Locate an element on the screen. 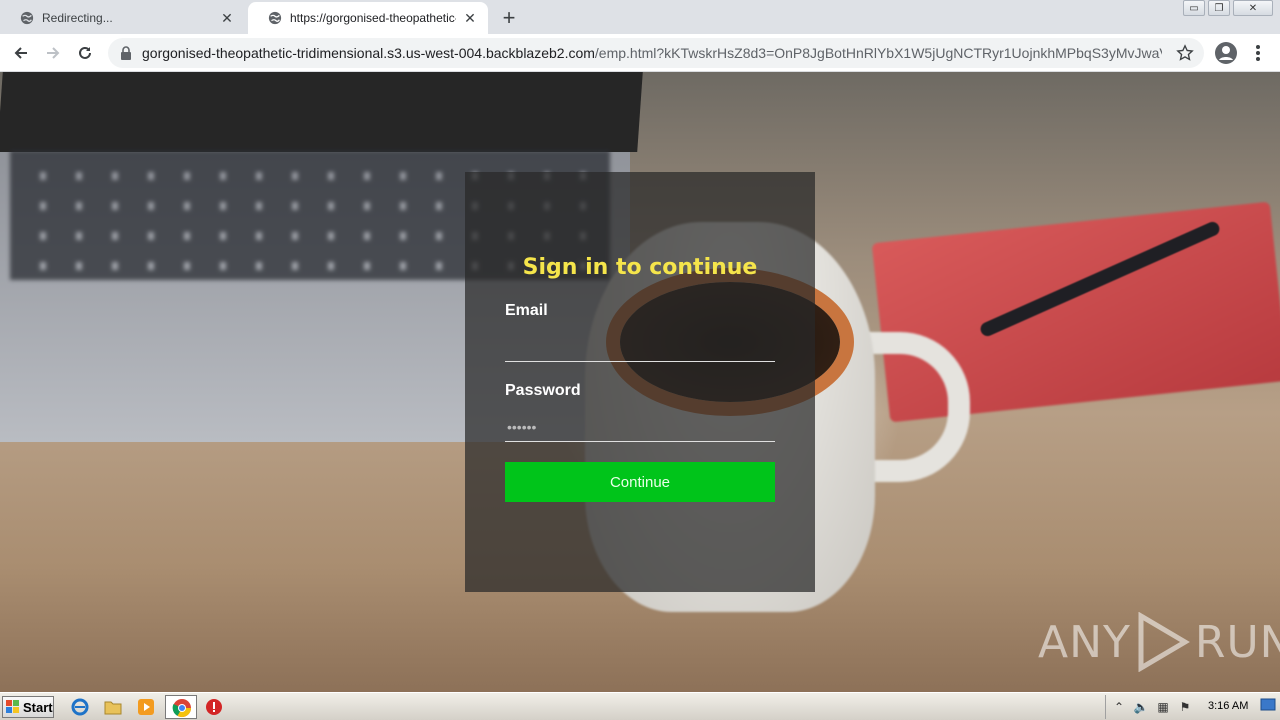 The image size is (1280, 720). email-input is located at coordinates (640, 347).